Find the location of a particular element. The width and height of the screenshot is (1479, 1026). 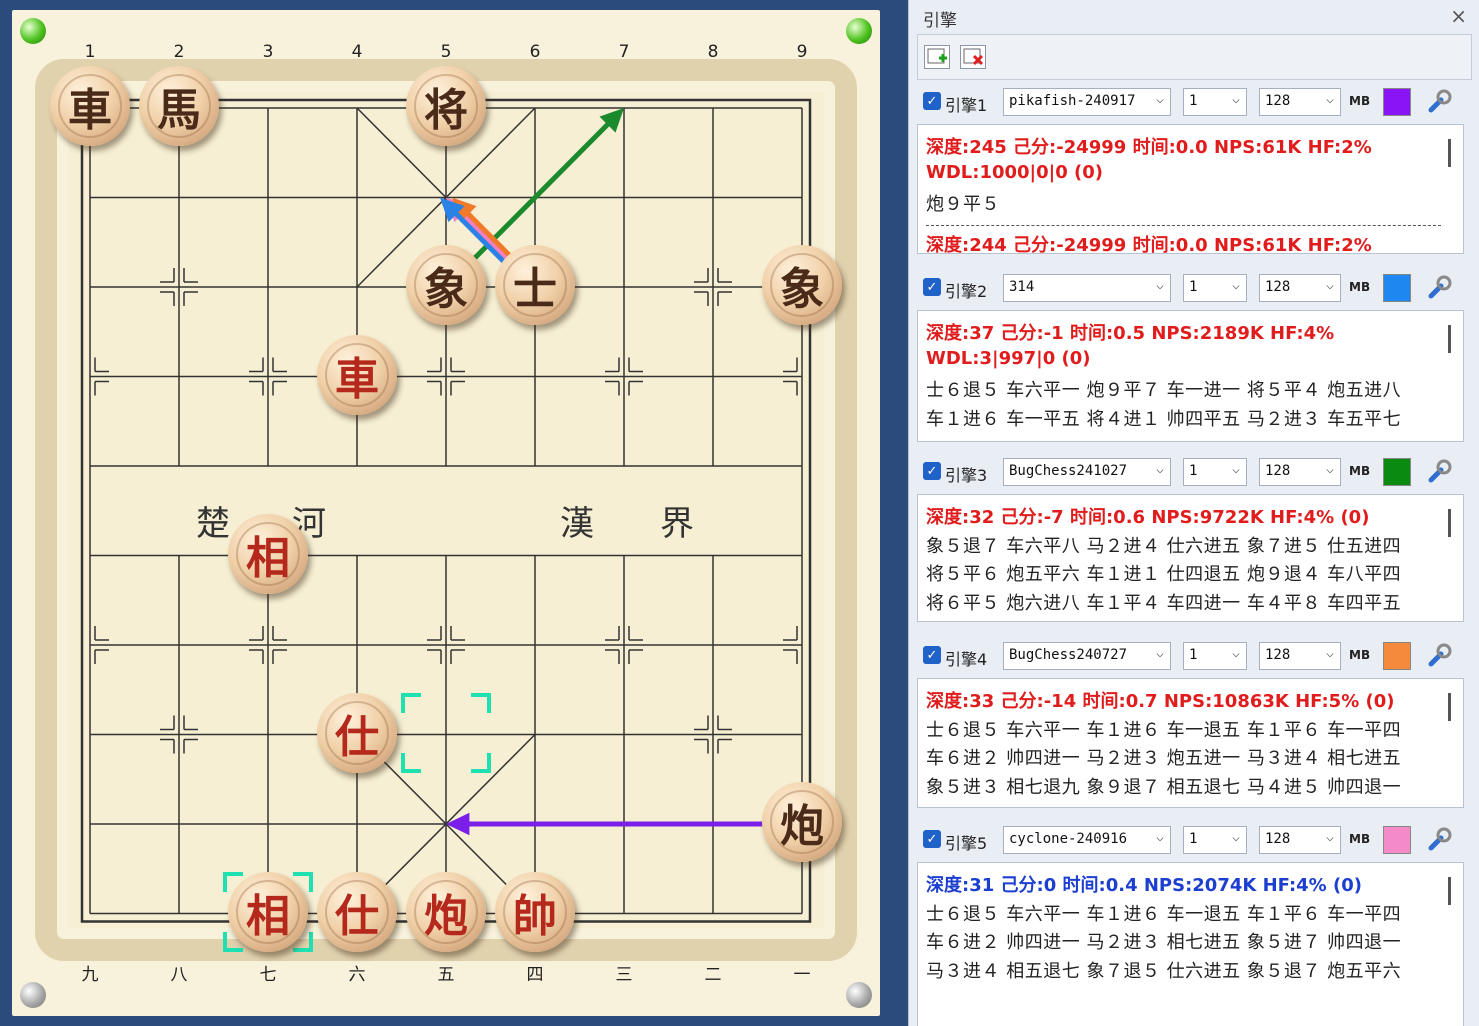

pv-line: 车６进２ 帅四进一 马２进３ 相七进五 象５进７ 帅四退一 is located at coordinates (1164, 942).